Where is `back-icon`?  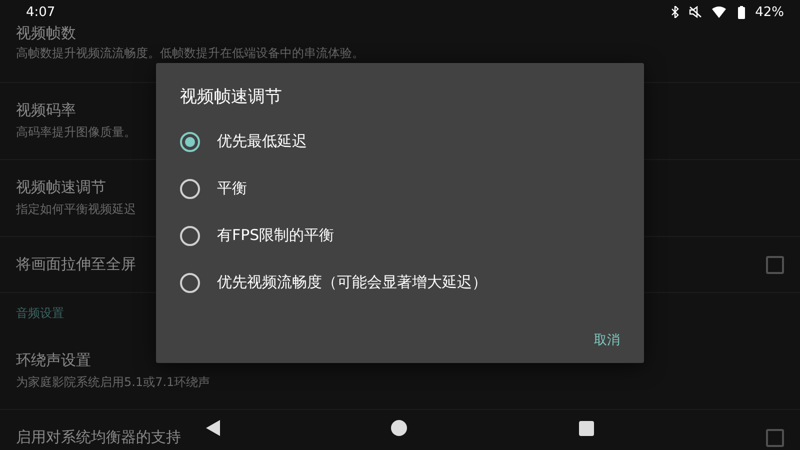
back-icon is located at coordinates (213, 428).